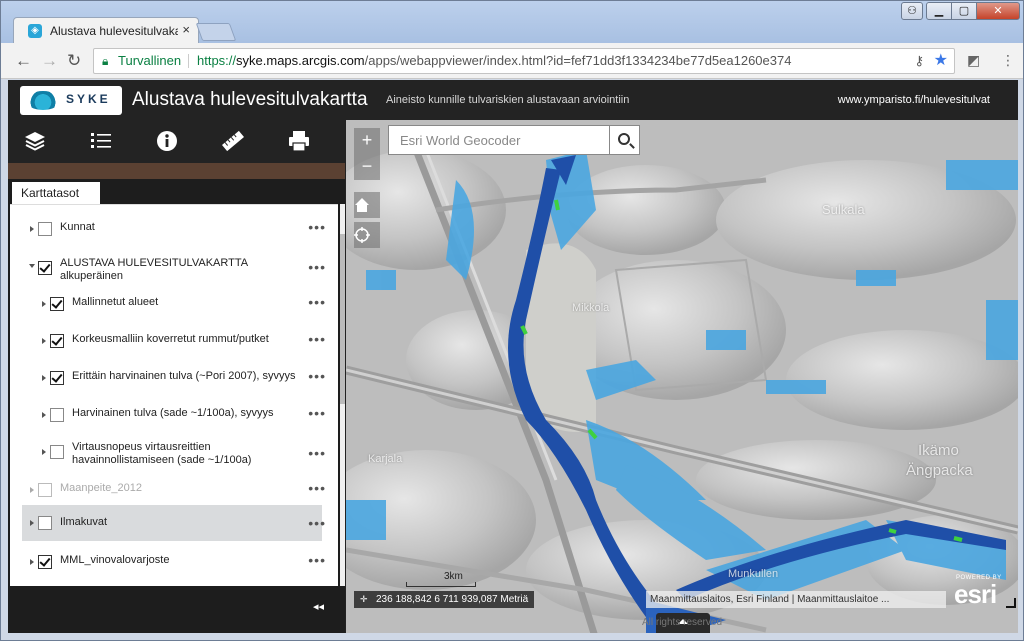 The width and height of the screenshot is (1024, 641). I want to click on layer-label: Harvinainen tulva (sade ~1/100a), syvyys, so click(173, 413).